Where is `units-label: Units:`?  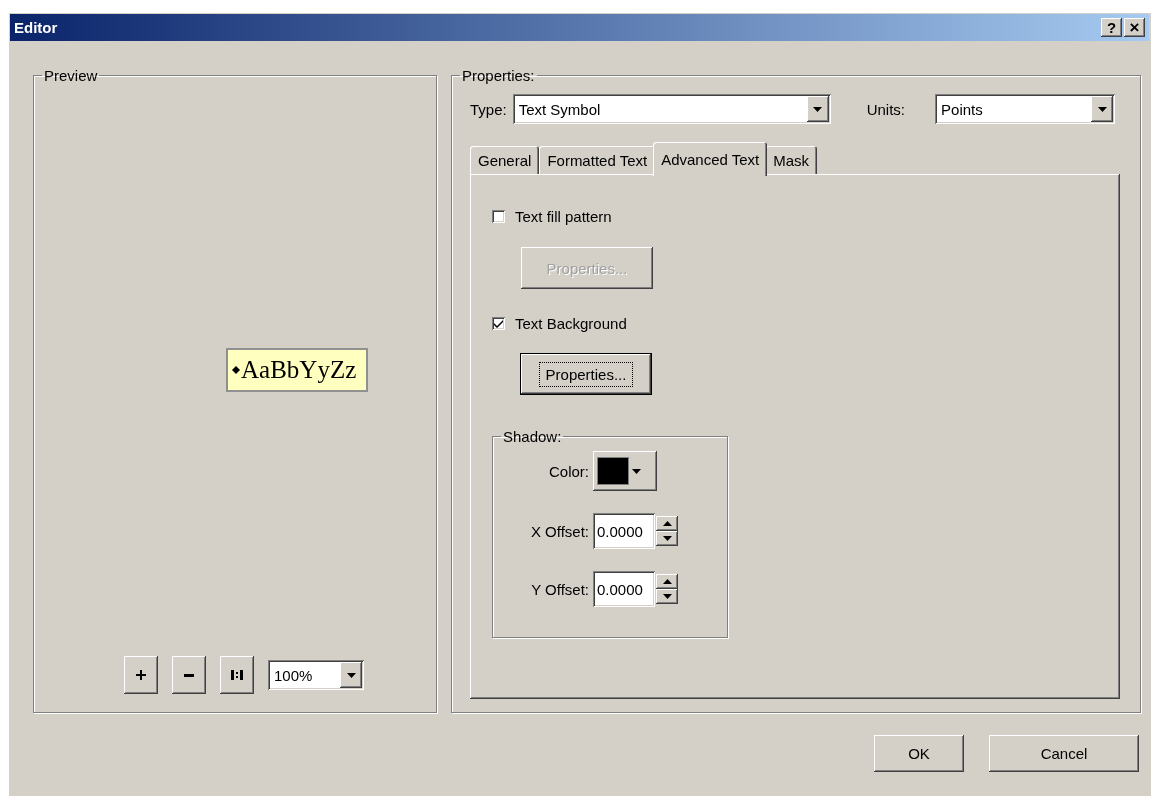 units-label: Units: is located at coordinates (886, 109).